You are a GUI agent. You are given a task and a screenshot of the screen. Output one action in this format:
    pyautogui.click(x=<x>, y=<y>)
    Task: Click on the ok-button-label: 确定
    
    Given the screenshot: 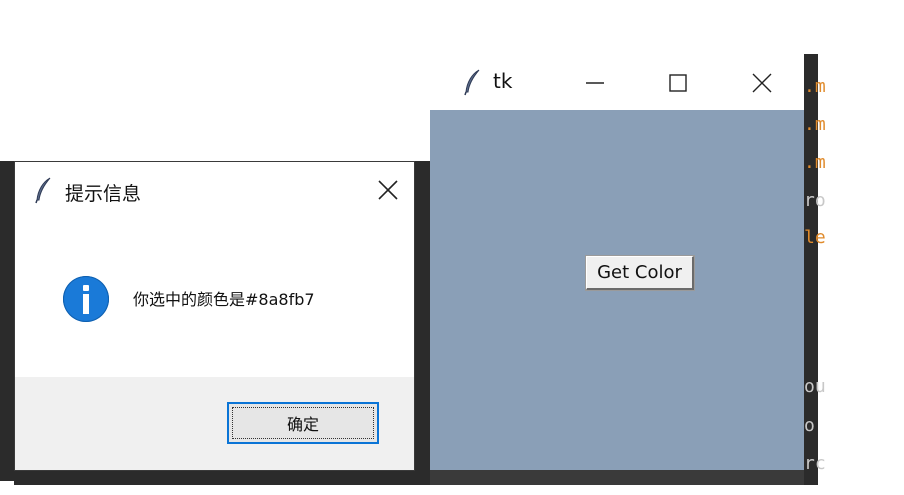 What is the action you would take?
    pyautogui.click(x=302, y=424)
    